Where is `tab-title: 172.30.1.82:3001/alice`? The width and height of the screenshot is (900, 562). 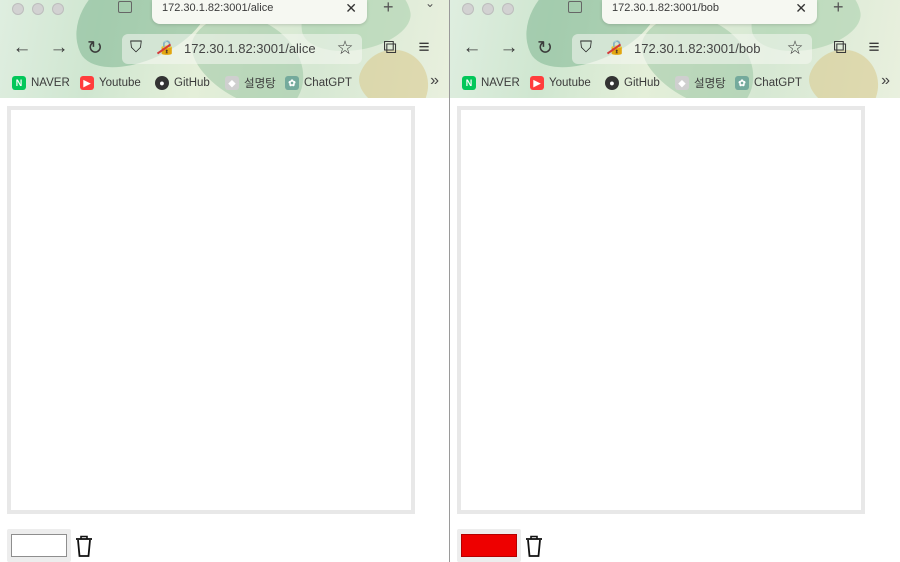
tab-title: 172.30.1.82:3001/alice is located at coordinates (218, 8).